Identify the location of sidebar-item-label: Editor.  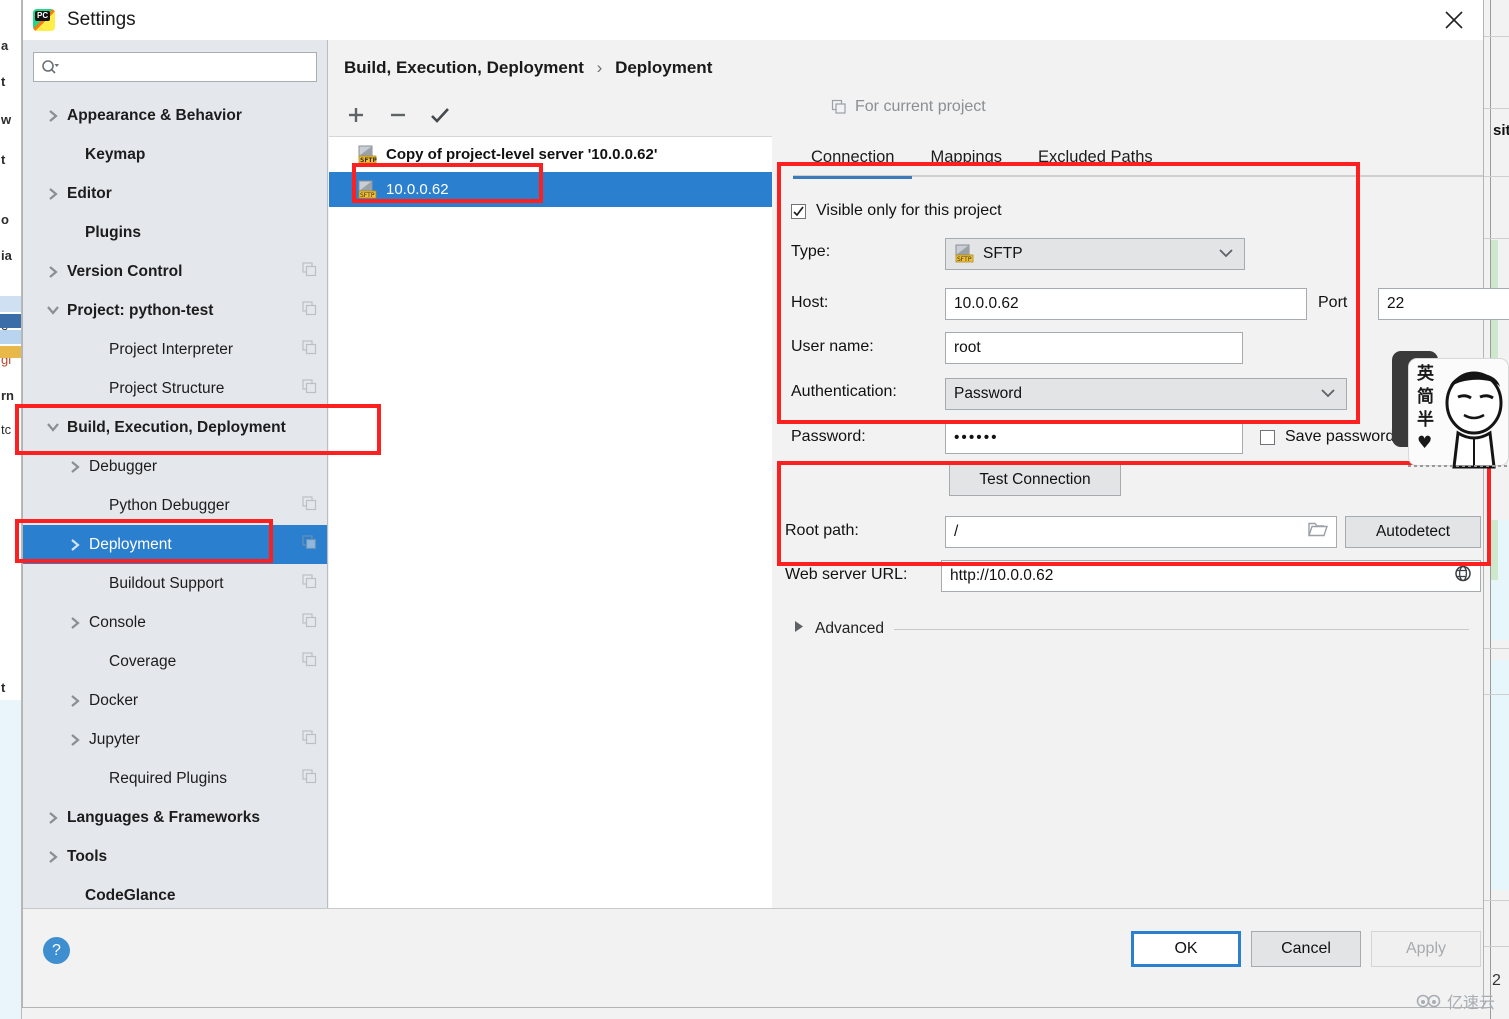
(89, 193).